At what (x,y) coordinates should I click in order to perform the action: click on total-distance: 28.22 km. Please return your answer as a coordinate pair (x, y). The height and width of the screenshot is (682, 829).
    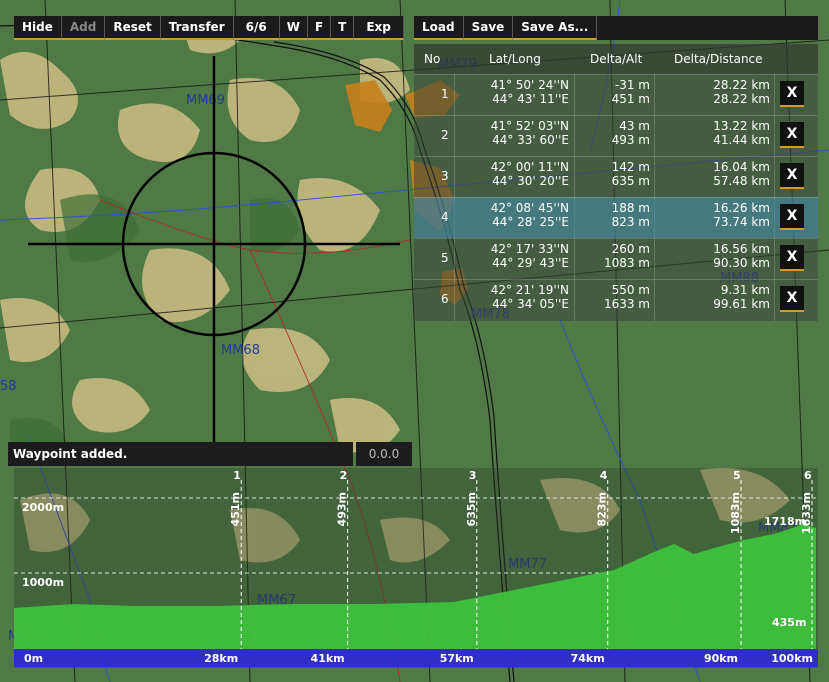
    Looking at the image, I should click on (741, 99).